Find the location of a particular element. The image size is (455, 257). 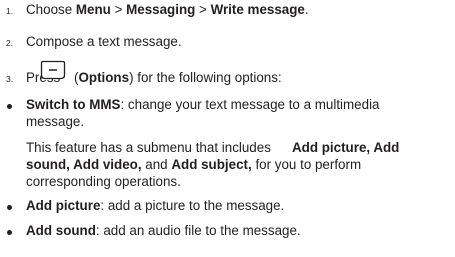

menu-label: Menu is located at coordinates (93, 9).